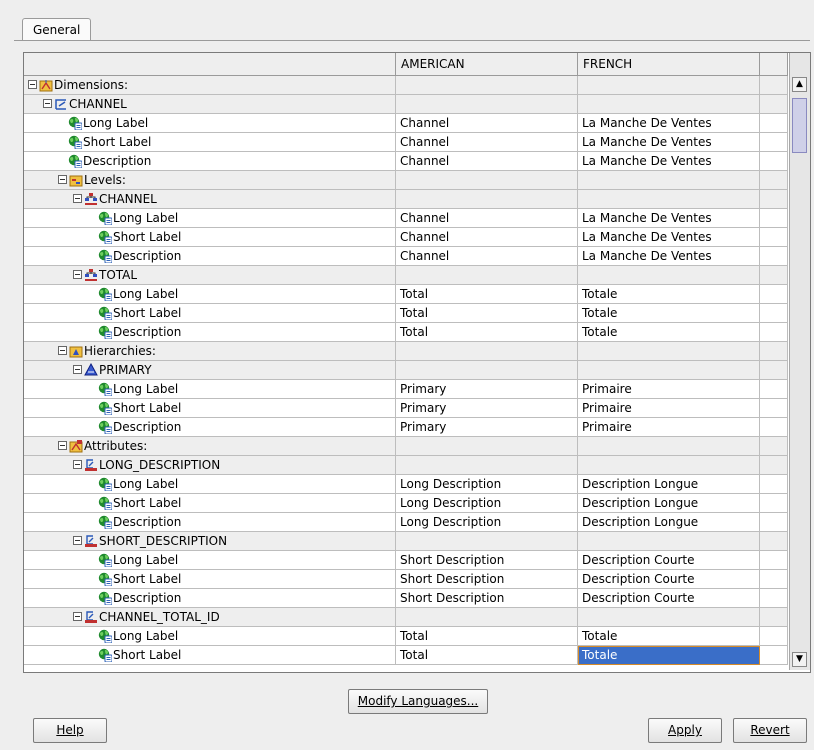 The width and height of the screenshot is (814, 750). What do you see at coordinates (406, 351) in the screenshot?
I see `table-row: Hierarchies:` at bounding box center [406, 351].